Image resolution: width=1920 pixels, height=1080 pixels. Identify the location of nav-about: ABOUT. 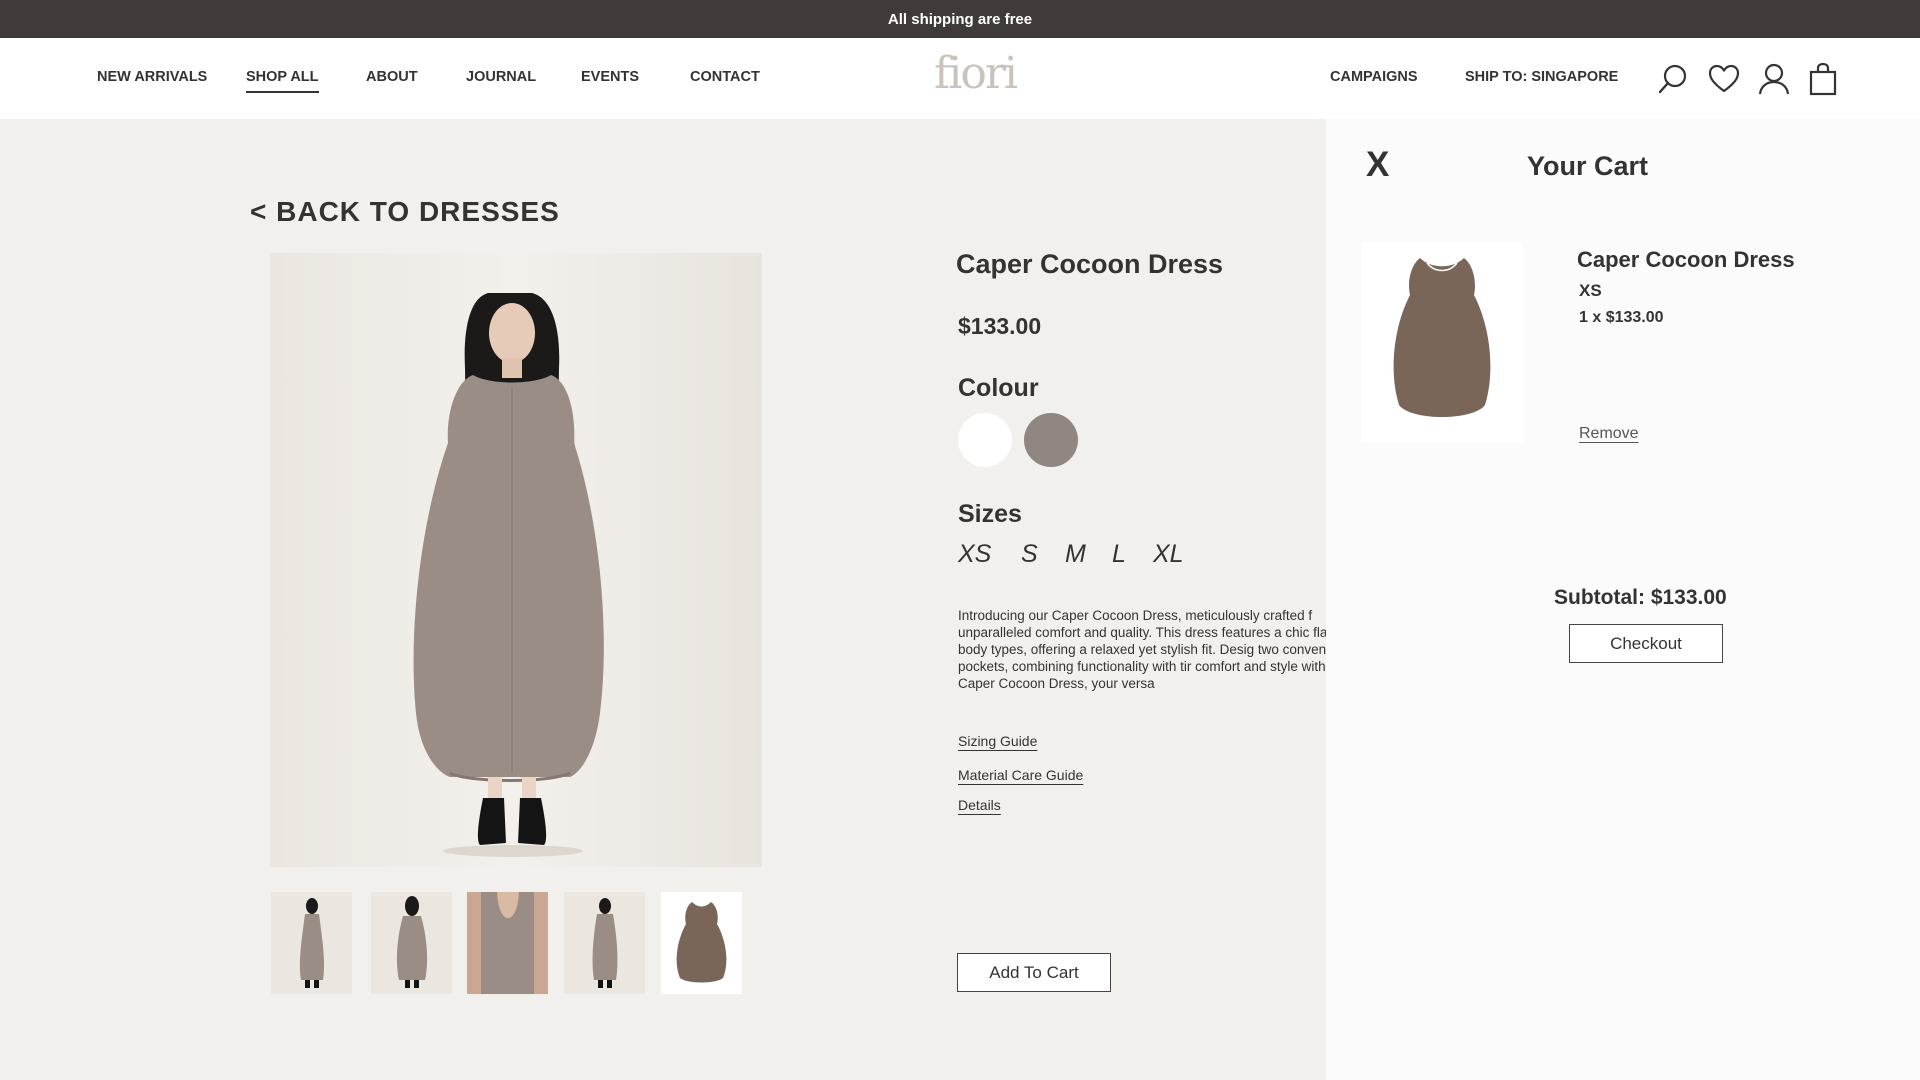
(392, 77).